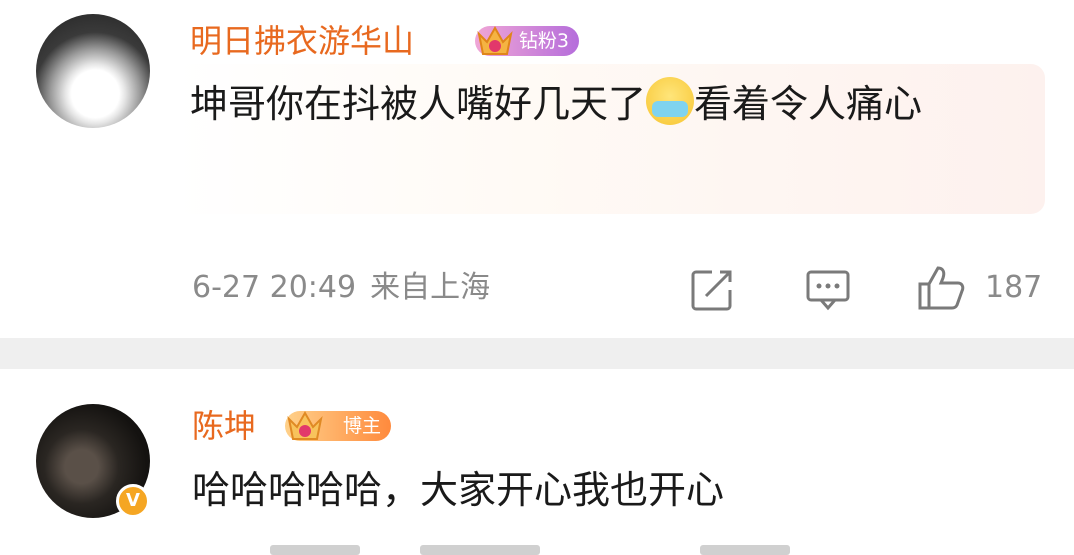  What do you see at coordinates (543, 41) in the screenshot?
I see `badge-label: 钻粉3` at bounding box center [543, 41].